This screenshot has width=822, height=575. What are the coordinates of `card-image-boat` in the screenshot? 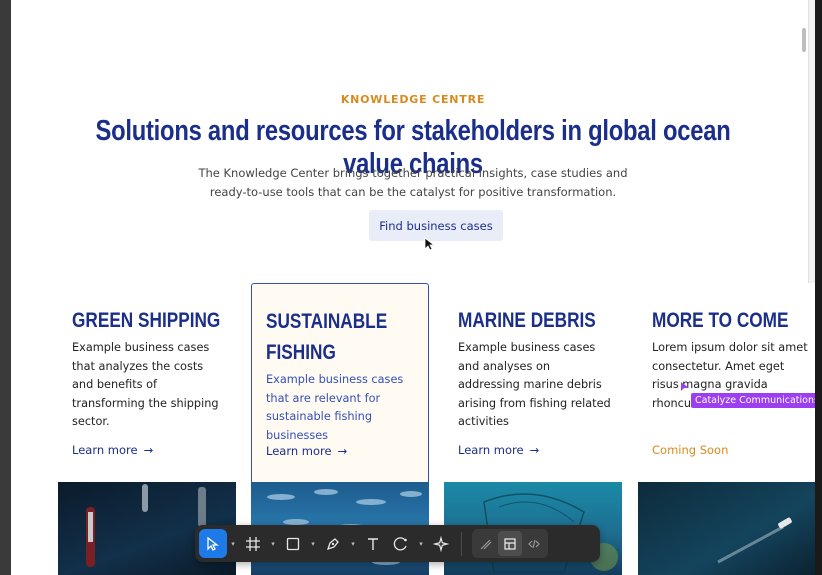 It's located at (726, 528).